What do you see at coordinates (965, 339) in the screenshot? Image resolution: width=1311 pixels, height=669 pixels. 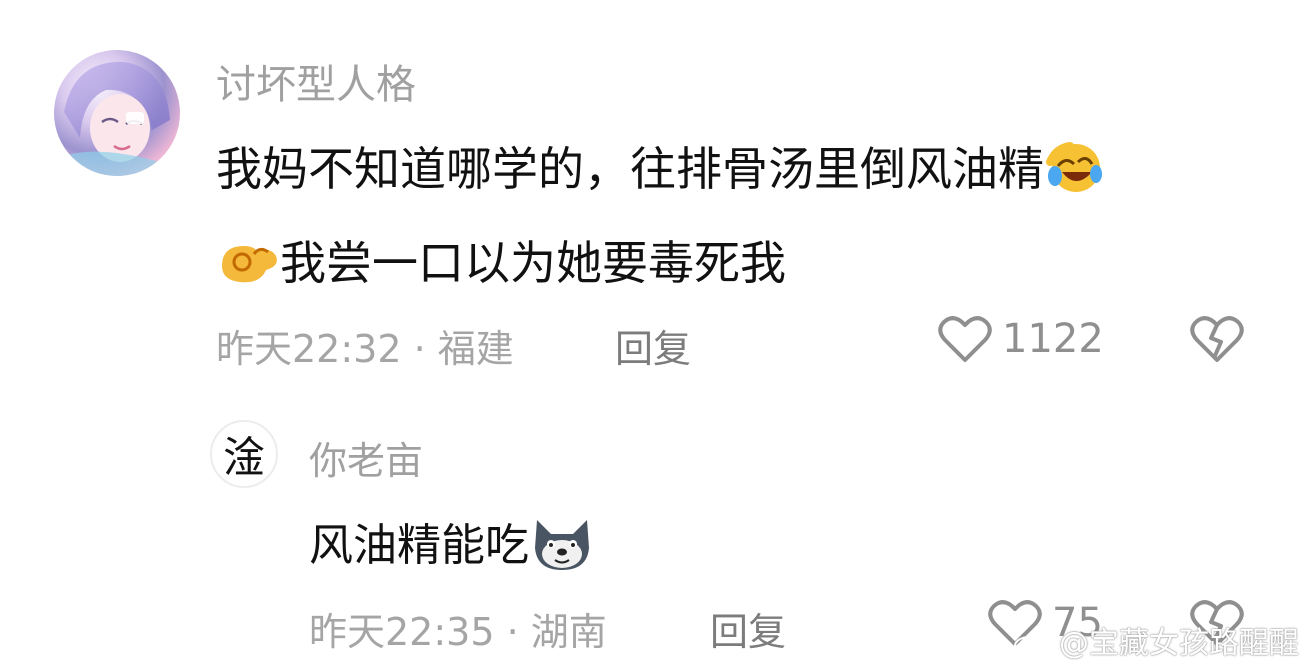 I see `heart-icon` at bounding box center [965, 339].